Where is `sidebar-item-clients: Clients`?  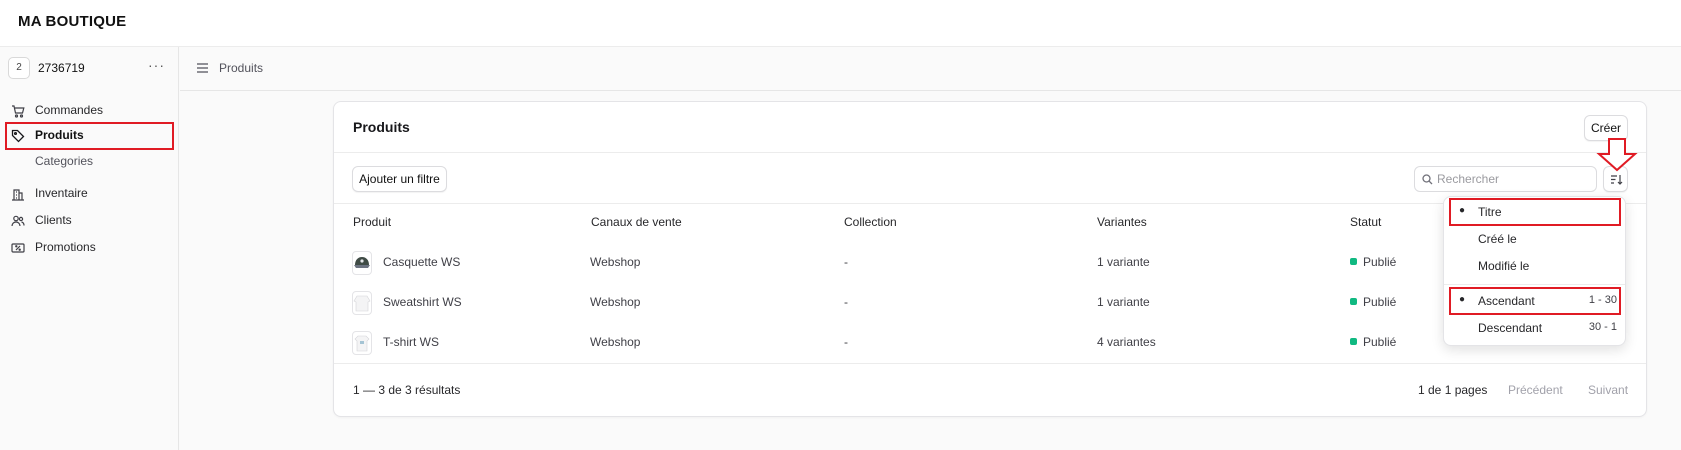
sidebar-item-clients: Clients is located at coordinates (89, 220).